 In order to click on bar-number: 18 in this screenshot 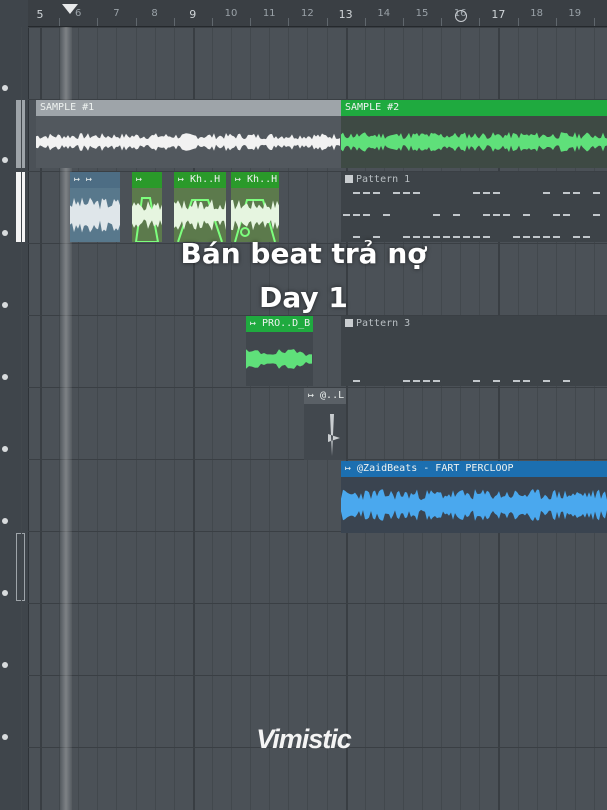, I will do `click(536, 13)`.